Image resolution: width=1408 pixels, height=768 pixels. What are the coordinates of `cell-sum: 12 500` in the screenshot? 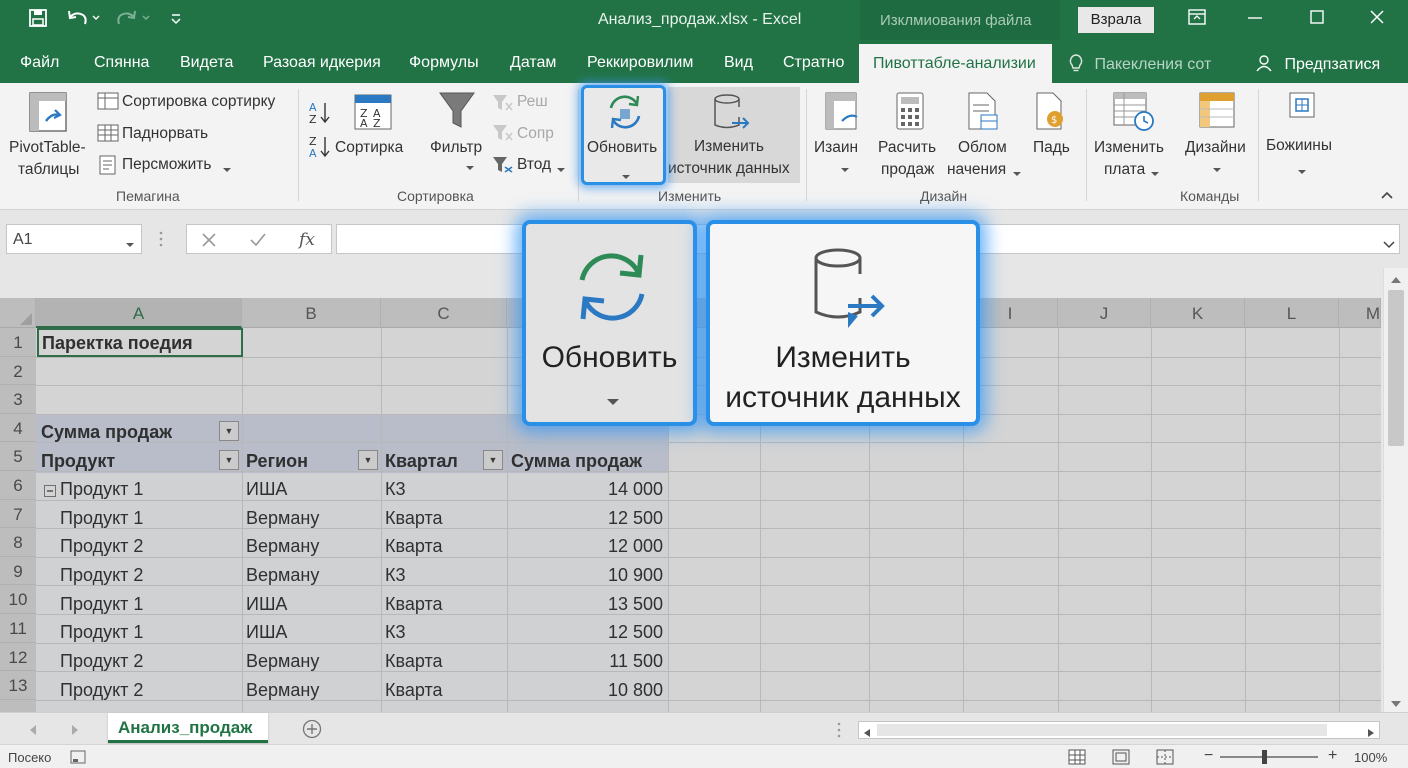 It's located at (587, 518).